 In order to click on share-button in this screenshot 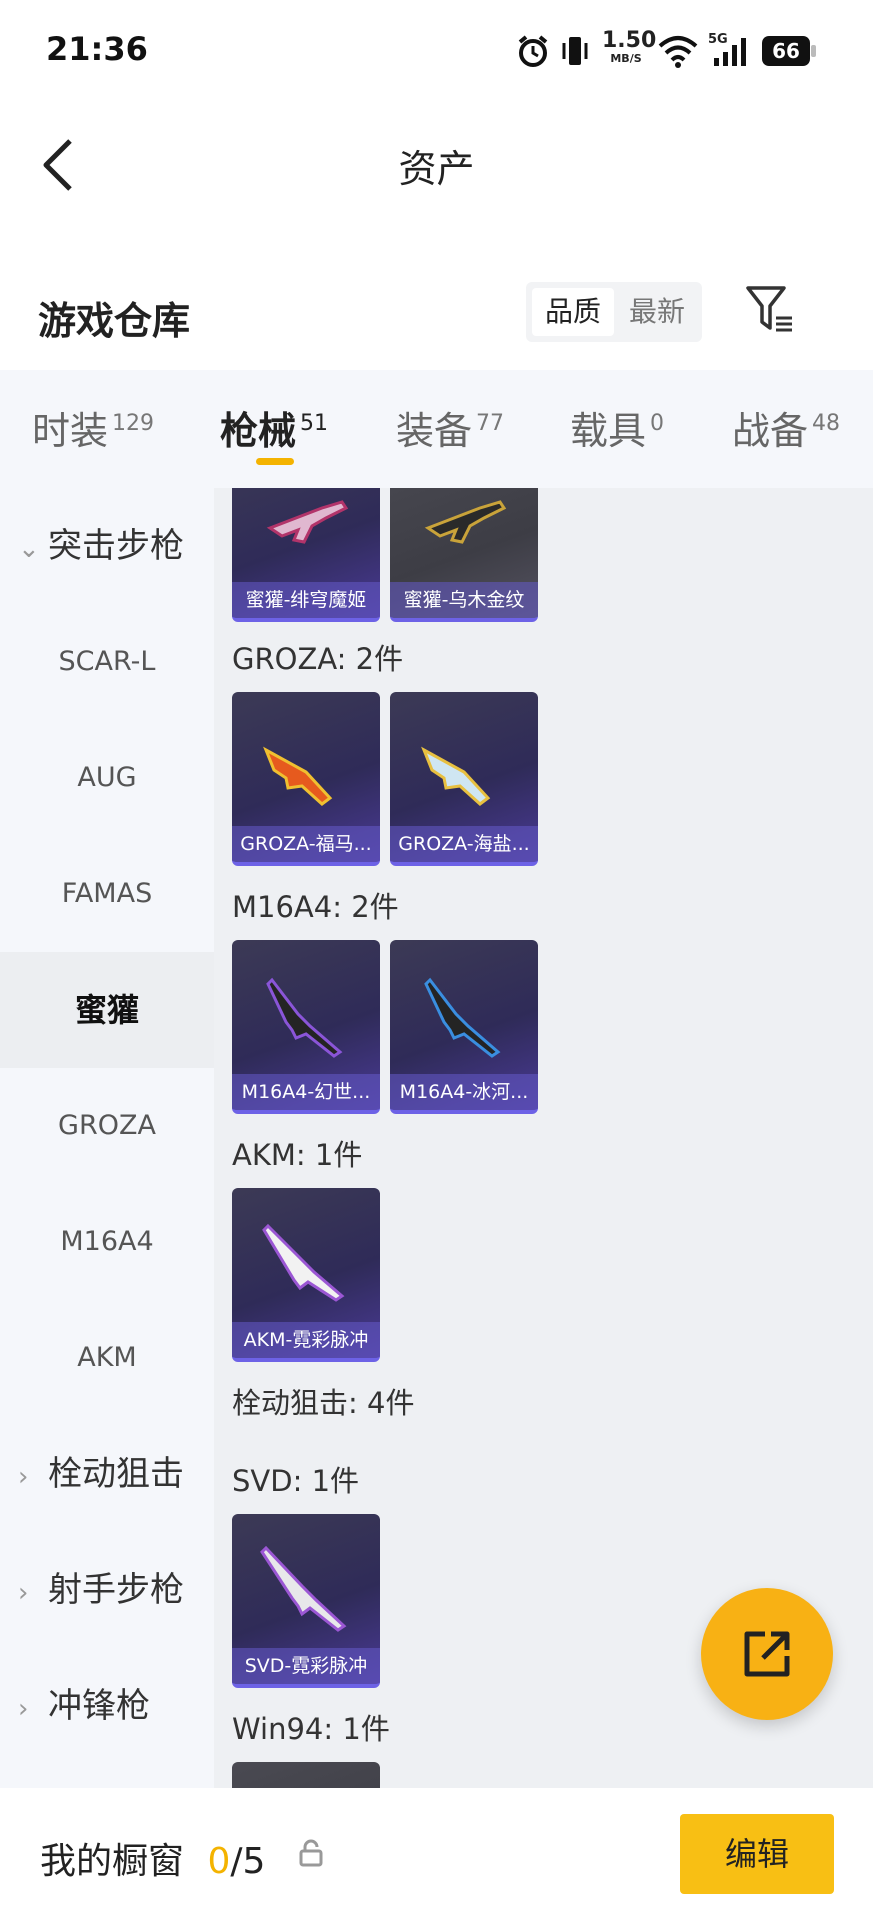, I will do `click(767, 1654)`.